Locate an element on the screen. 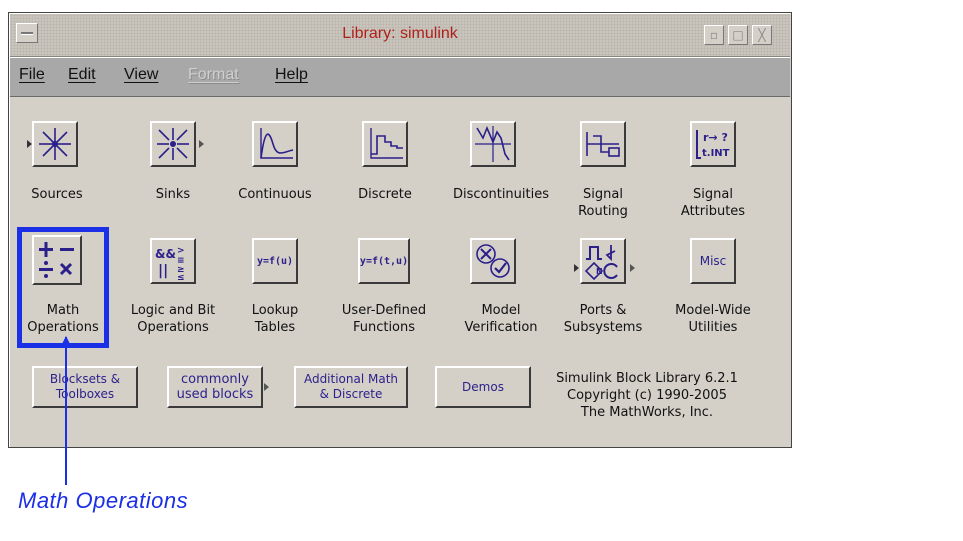 This screenshot has width=963, height=541. sinks-icon is located at coordinates (173, 144).